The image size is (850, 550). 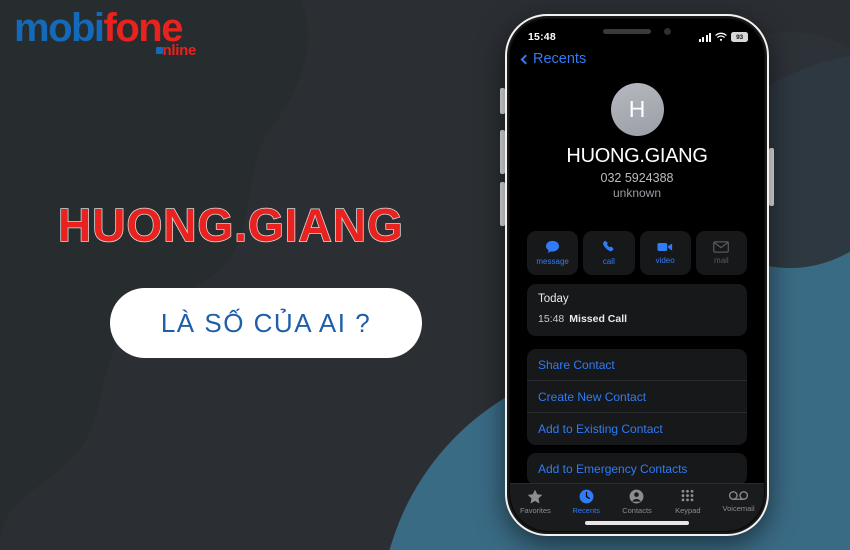 I want to click on call-log-type: Missed Call, so click(x=598, y=319).